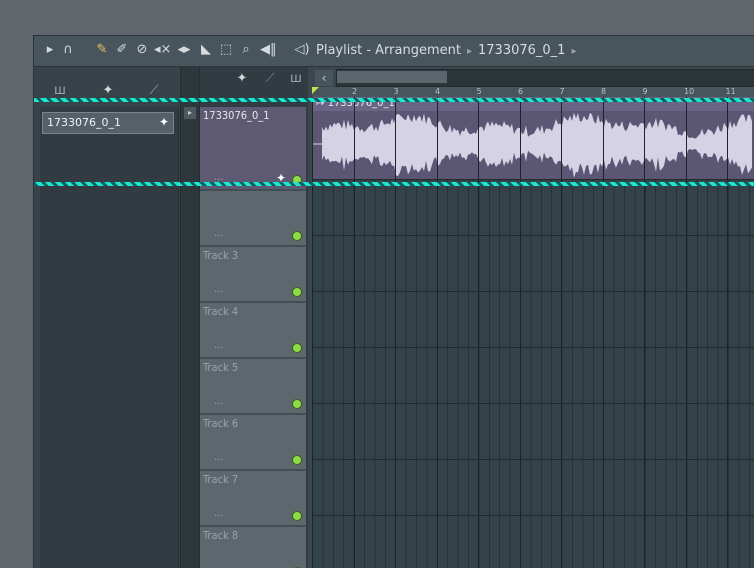 The width and height of the screenshot is (754, 568). What do you see at coordinates (102, 50) in the screenshot?
I see `pencil-icon: ✎` at bounding box center [102, 50].